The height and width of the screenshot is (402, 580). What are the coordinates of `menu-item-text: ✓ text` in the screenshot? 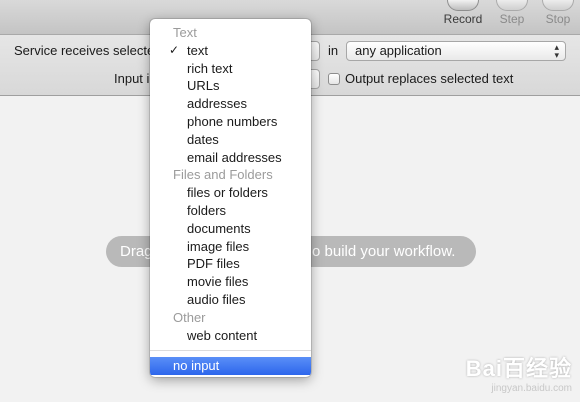 It's located at (230, 51).